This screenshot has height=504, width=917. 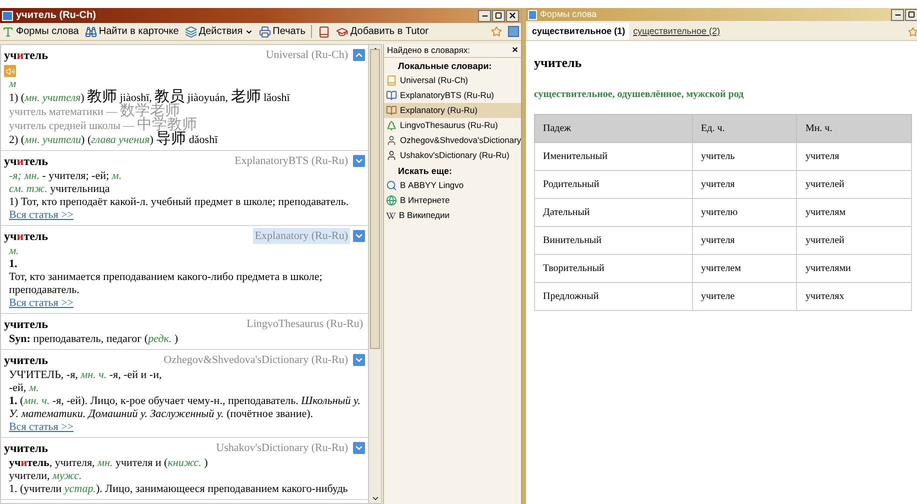 I want to click on table-cell: учитель, so click(x=744, y=156).